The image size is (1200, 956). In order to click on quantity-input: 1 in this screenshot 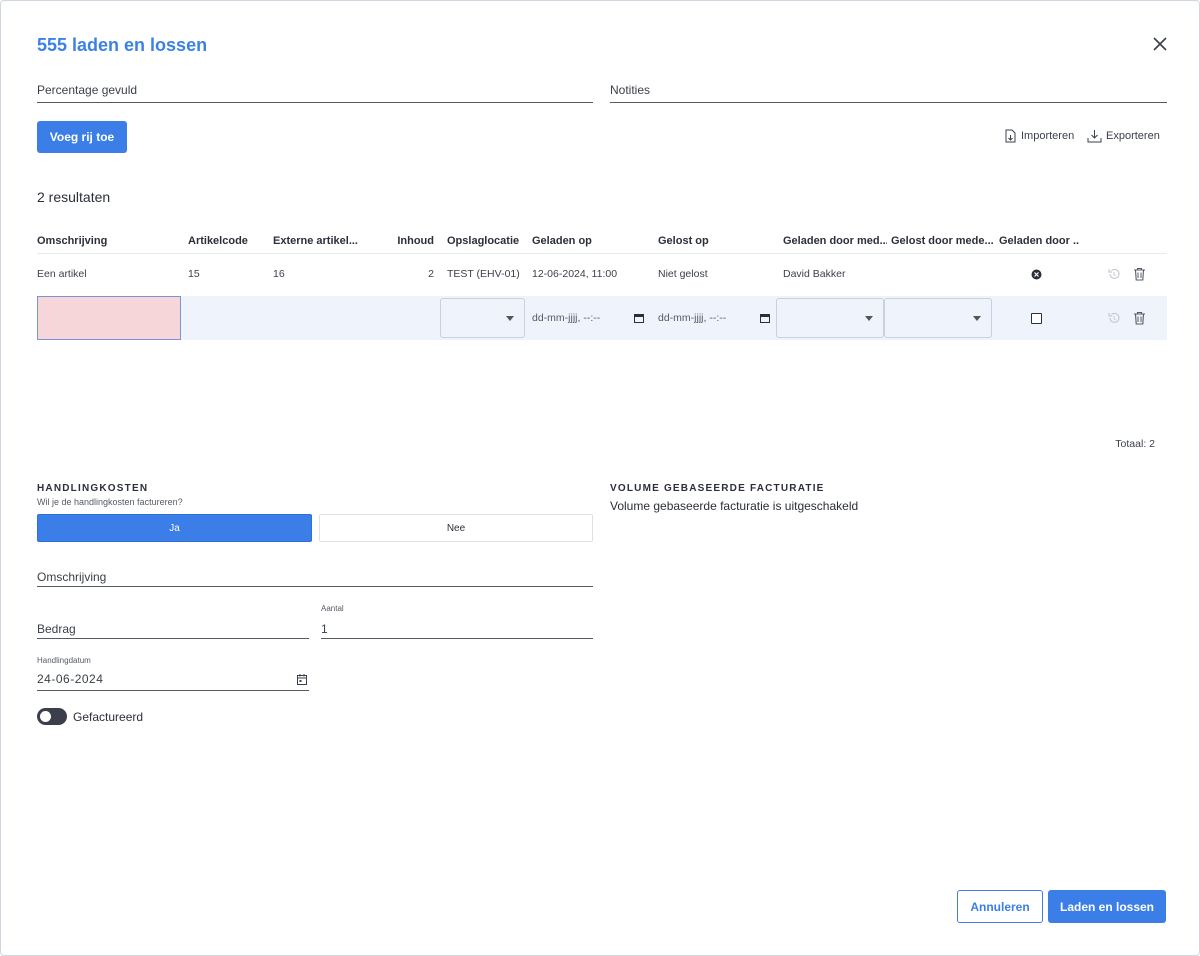, I will do `click(457, 629)`.